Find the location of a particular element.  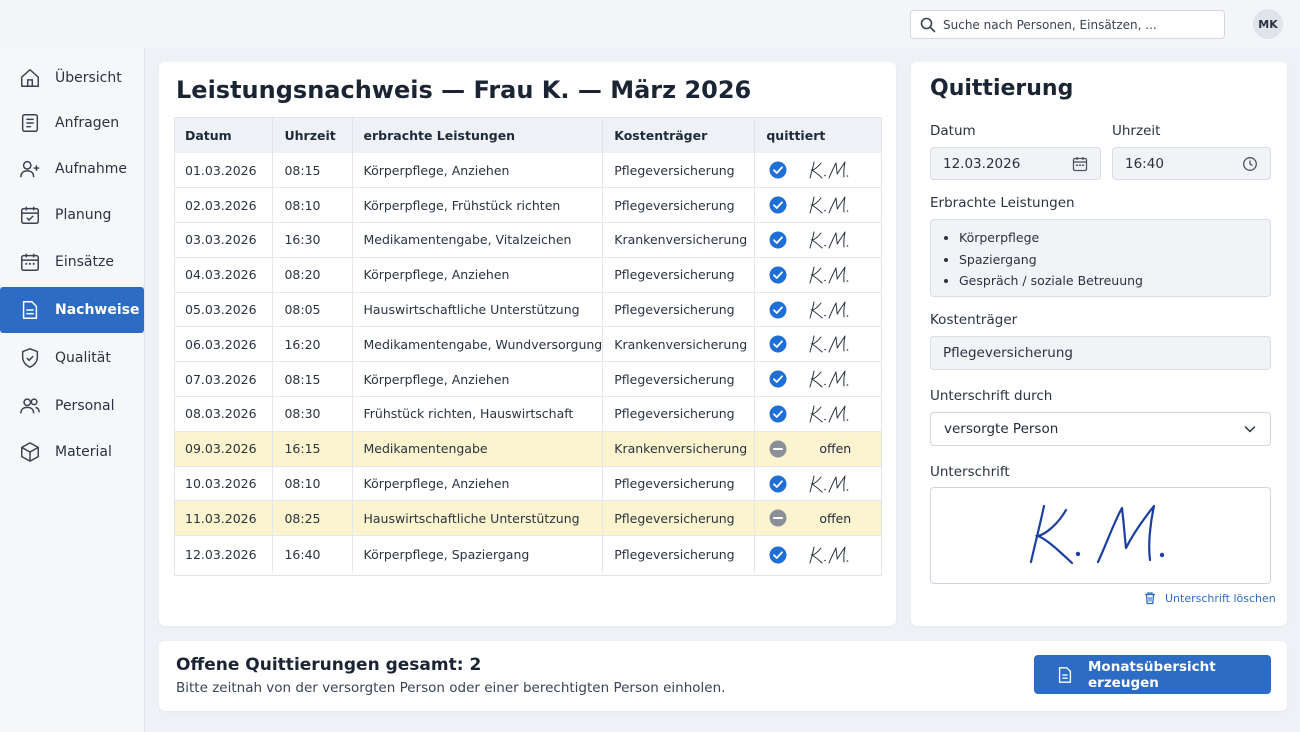

search-box is located at coordinates (1067, 24).